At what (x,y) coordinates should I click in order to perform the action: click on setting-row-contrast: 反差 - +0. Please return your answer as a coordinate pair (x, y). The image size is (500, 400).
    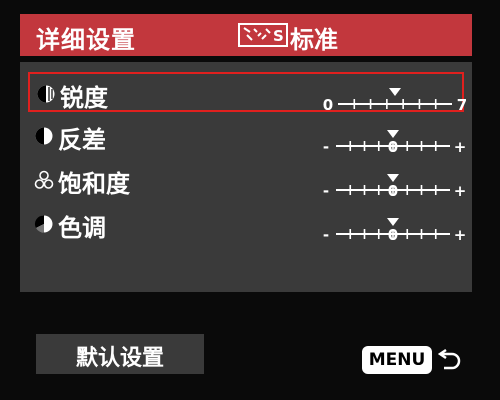
    Looking at the image, I should click on (247, 136).